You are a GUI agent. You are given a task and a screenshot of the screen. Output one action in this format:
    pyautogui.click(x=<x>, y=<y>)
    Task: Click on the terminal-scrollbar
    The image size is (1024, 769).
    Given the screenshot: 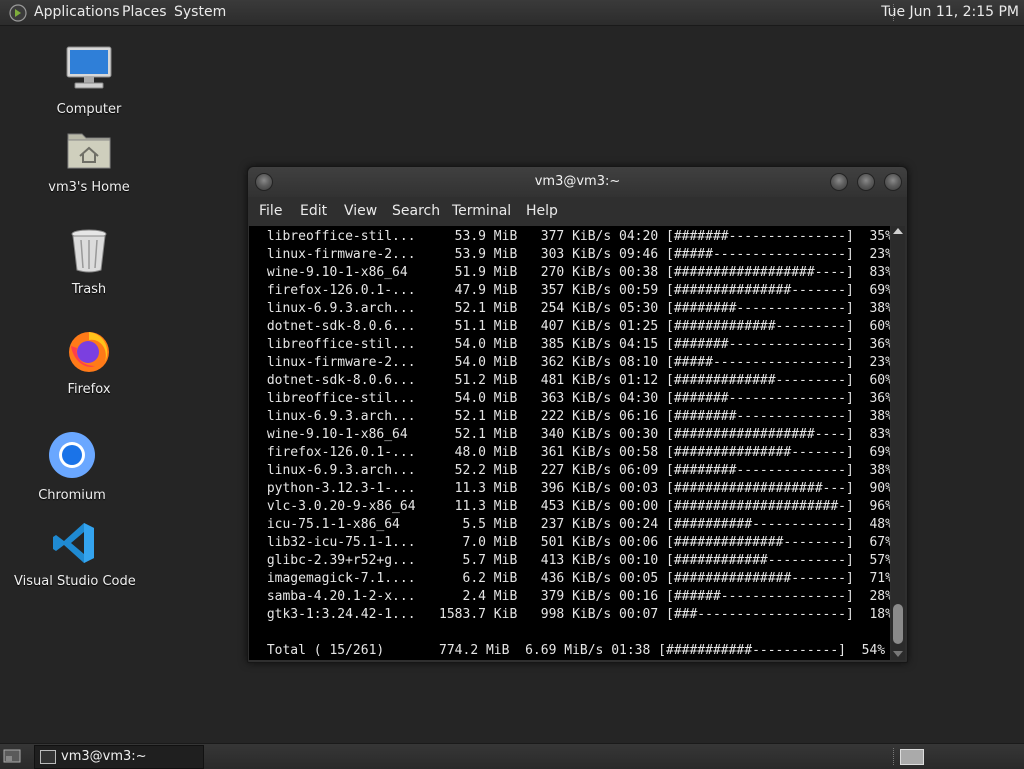 What is the action you would take?
    pyautogui.click(x=898, y=443)
    